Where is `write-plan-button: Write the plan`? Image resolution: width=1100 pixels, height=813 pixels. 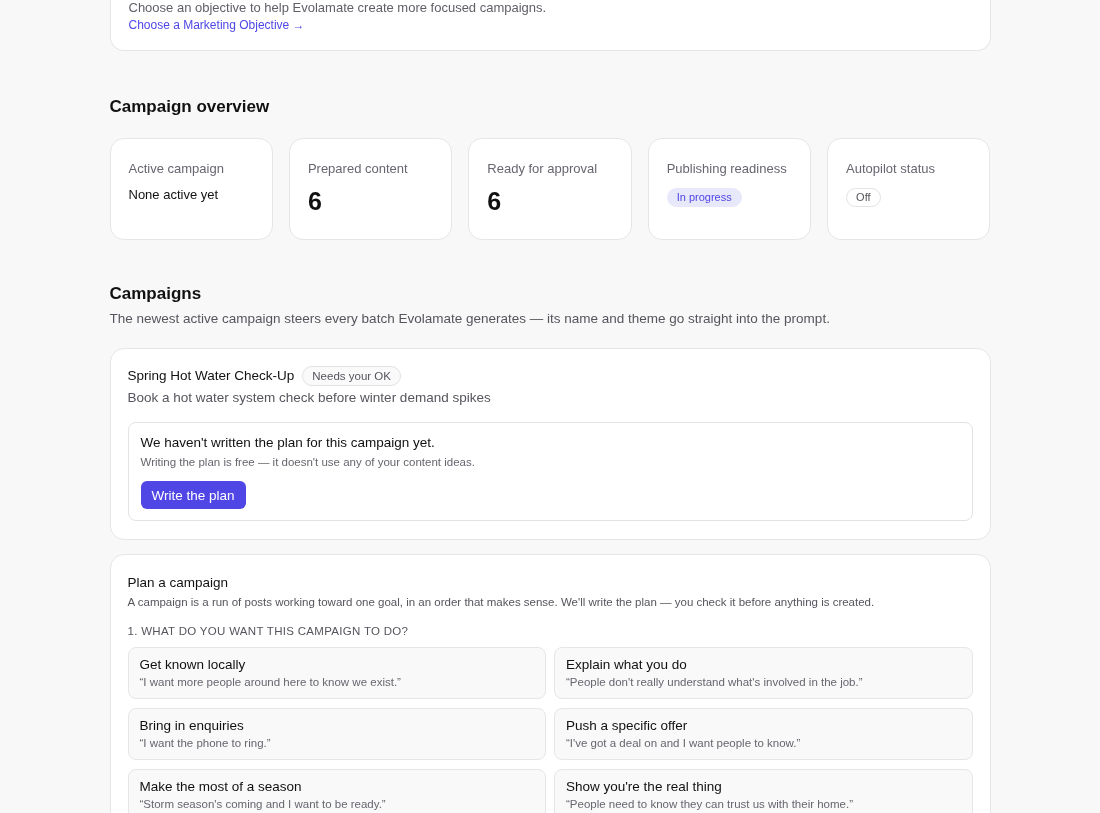 write-plan-button: Write the plan is located at coordinates (193, 495).